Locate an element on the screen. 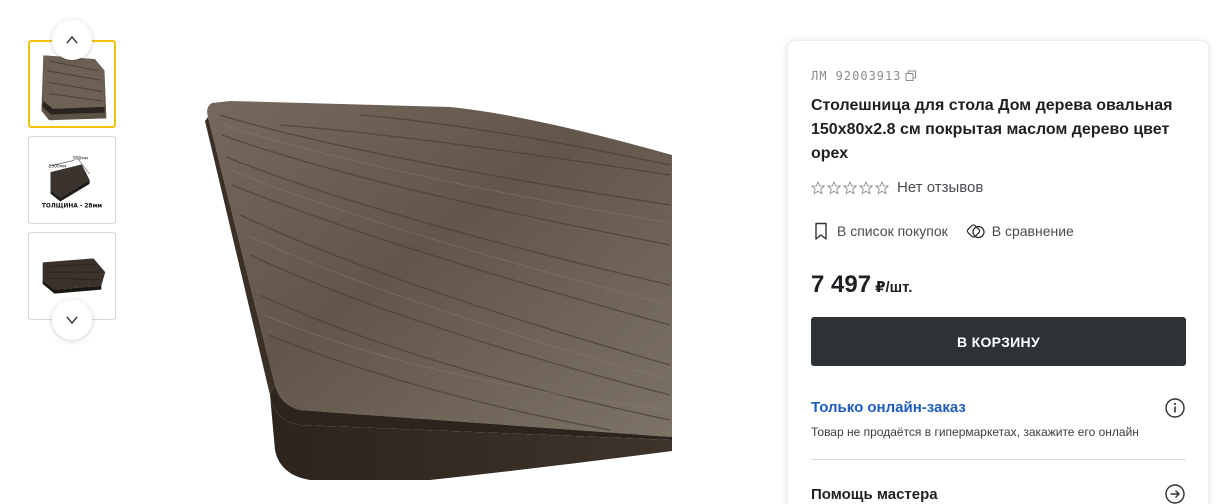 This screenshot has height=504, width=1218. tabletop-dimensions-thumbnail: 1500мм 800мм ТОЛЩИНА - 28мм is located at coordinates (72, 182).